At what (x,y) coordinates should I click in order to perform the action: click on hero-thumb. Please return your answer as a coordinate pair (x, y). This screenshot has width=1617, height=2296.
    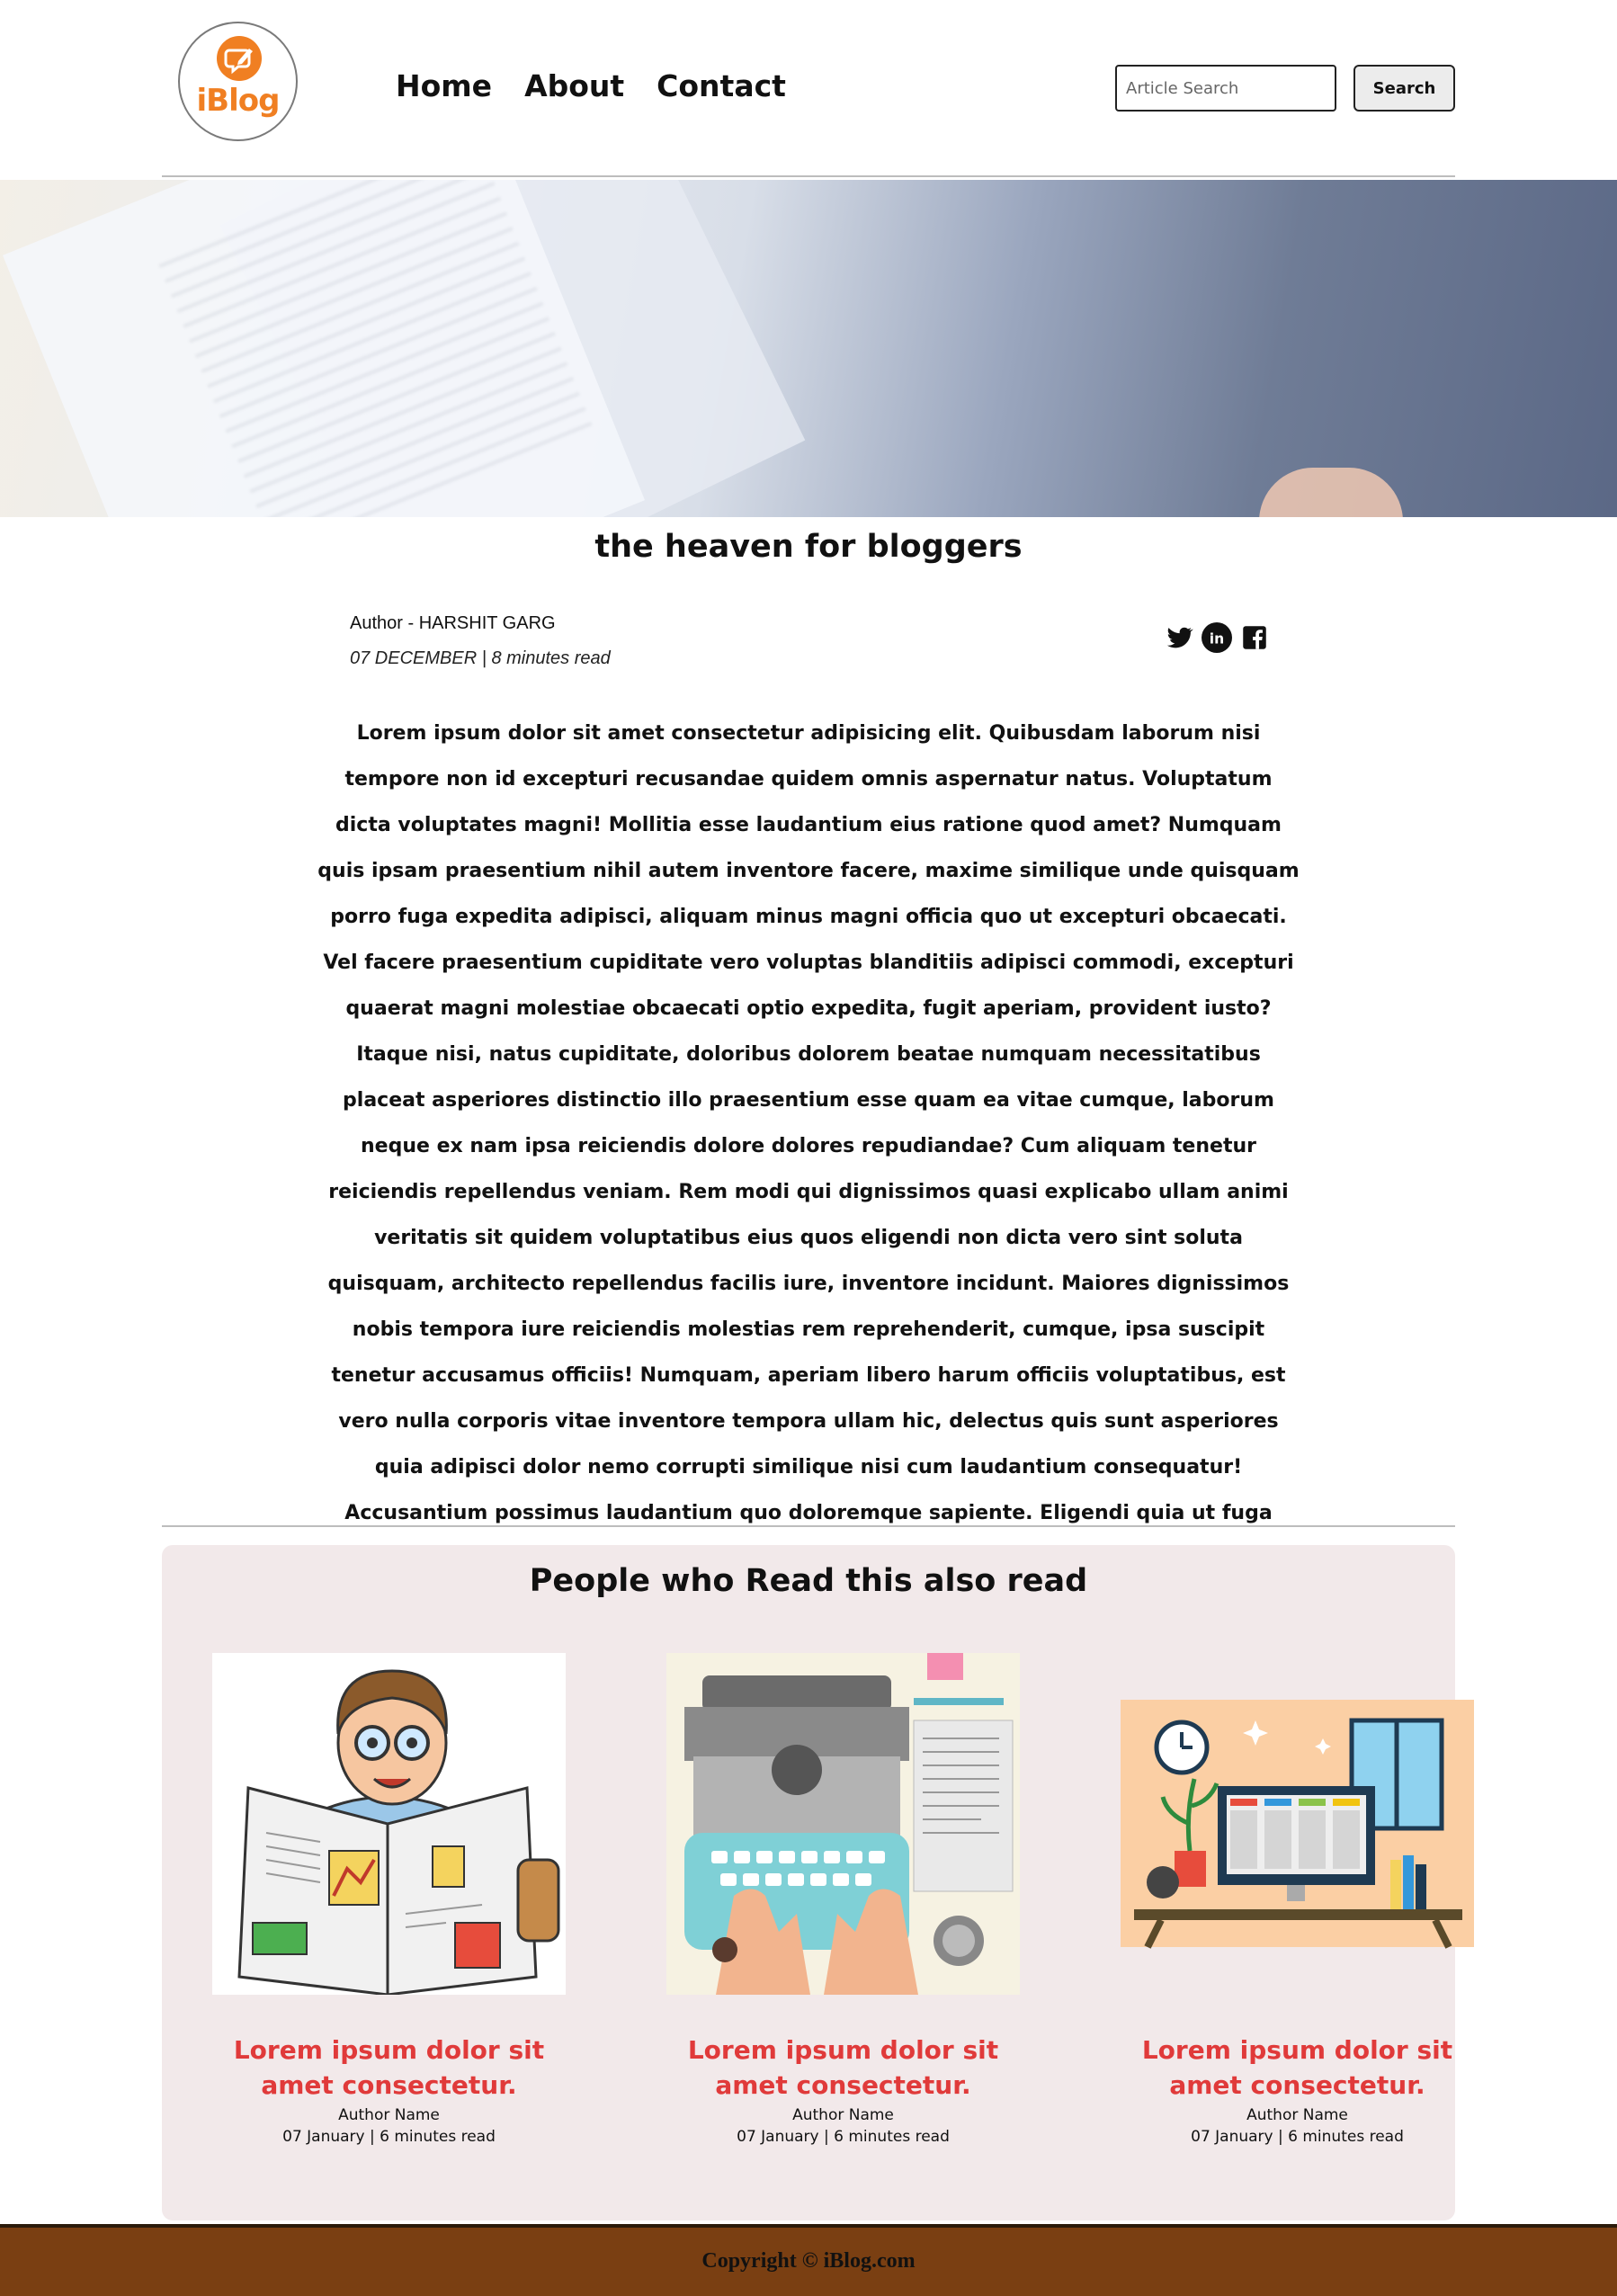
    Looking at the image, I should click on (1331, 492).